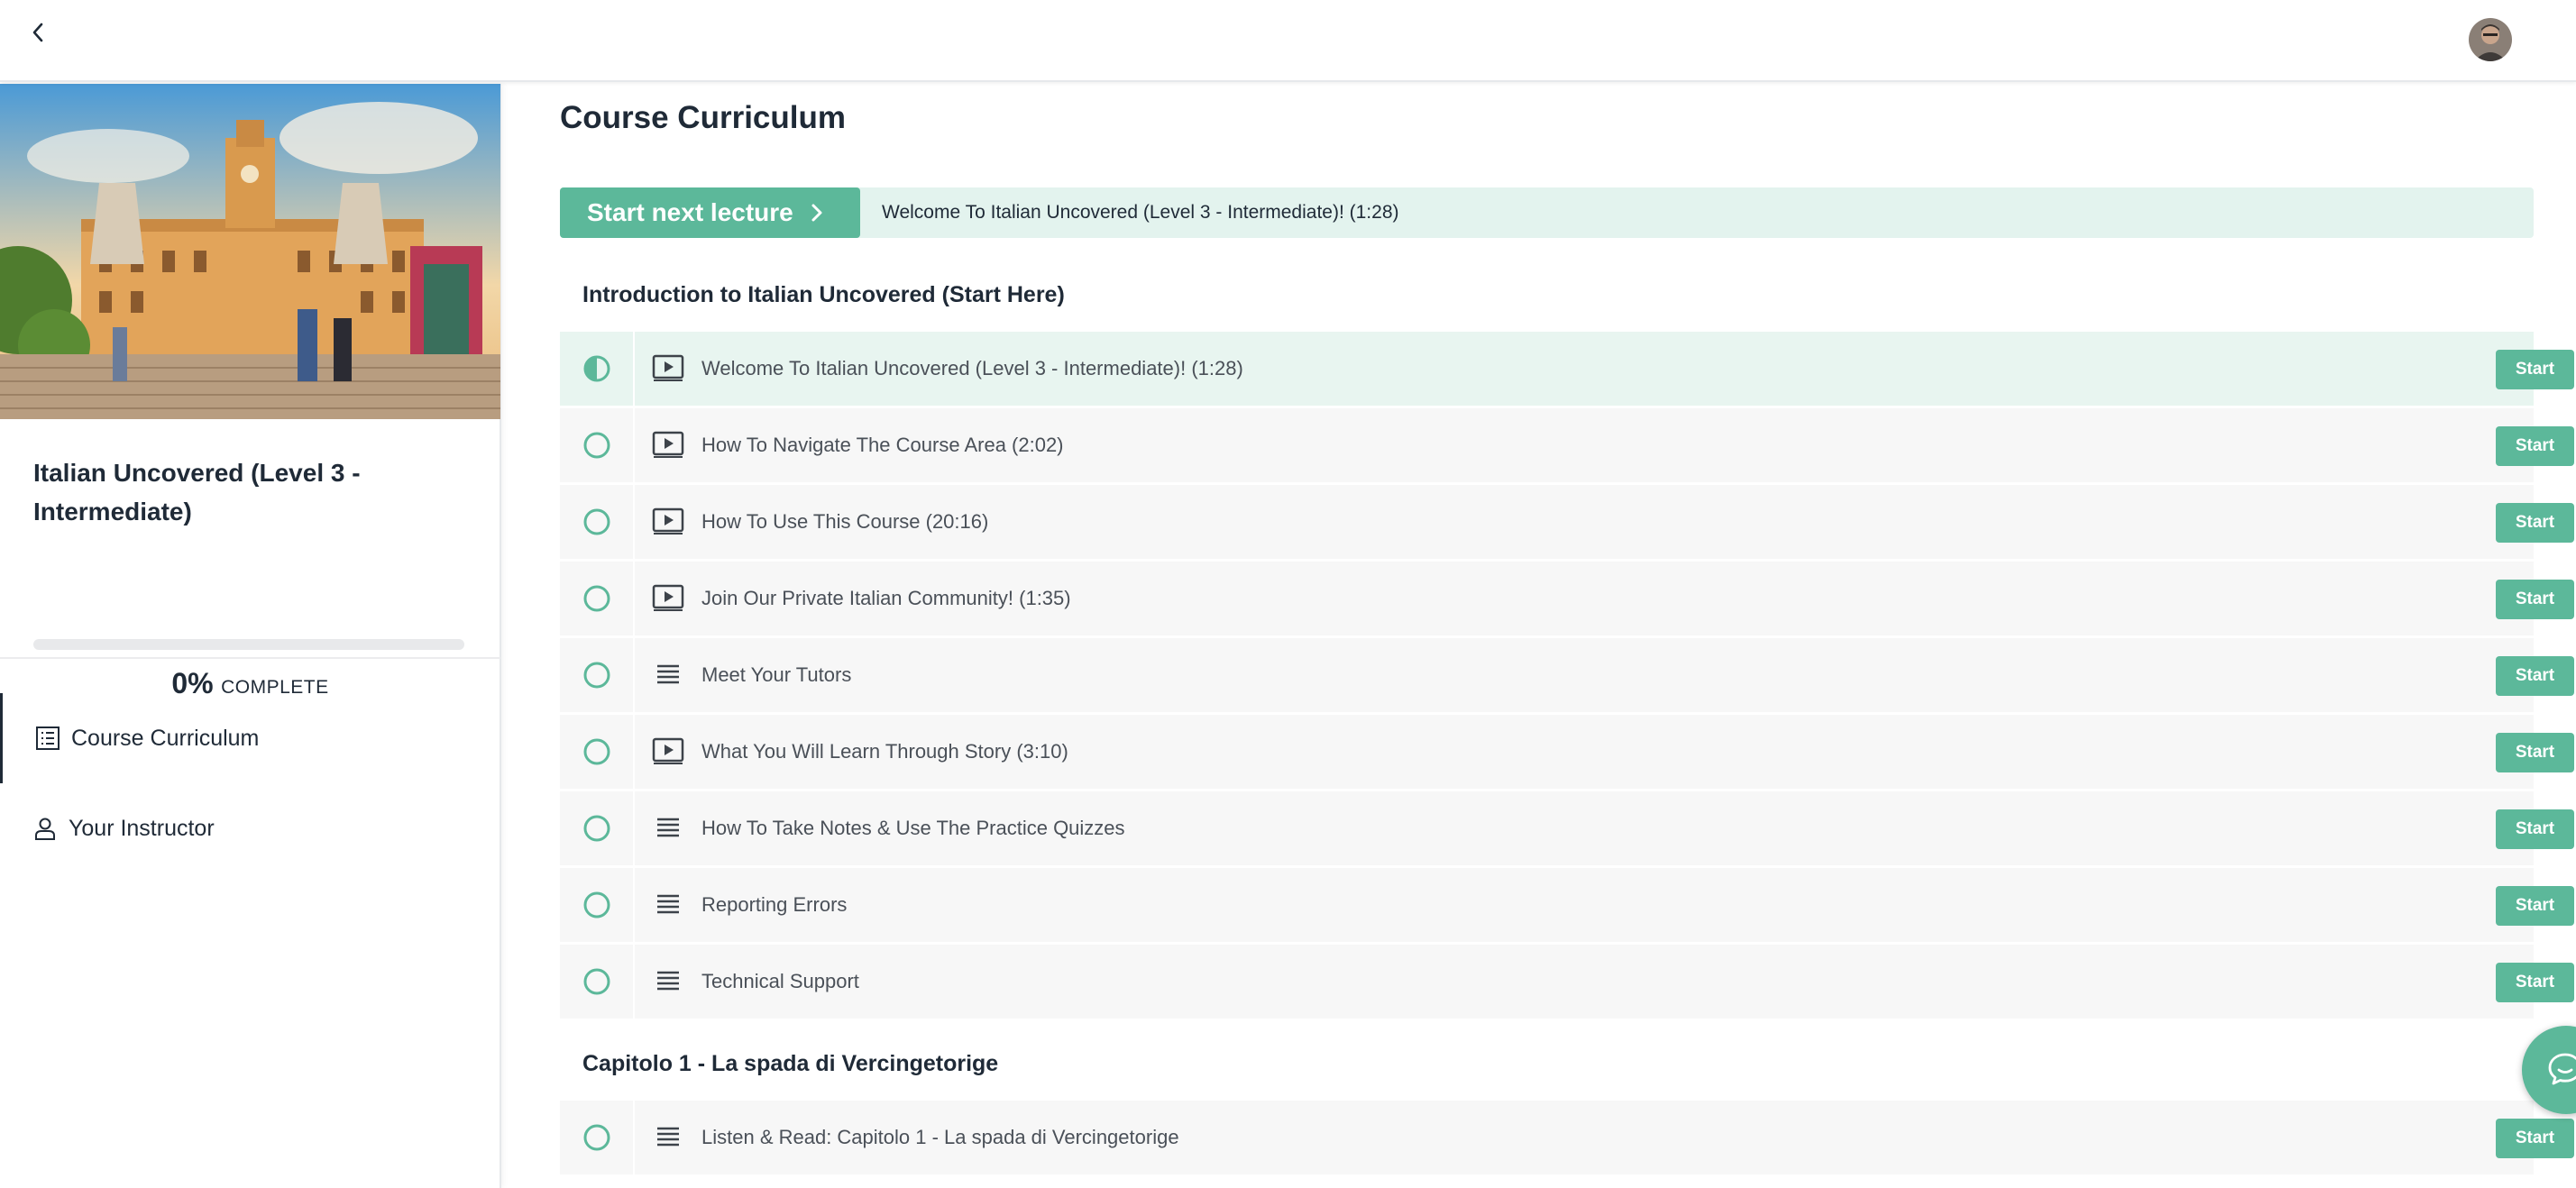 This screenshot has width=2576, height=1188. What do you see at coordinates (882, 445) in the screenshot?
I see `lecture-name: How To Navigate The Course Area (2:02)` at bounding box center [882, 445].